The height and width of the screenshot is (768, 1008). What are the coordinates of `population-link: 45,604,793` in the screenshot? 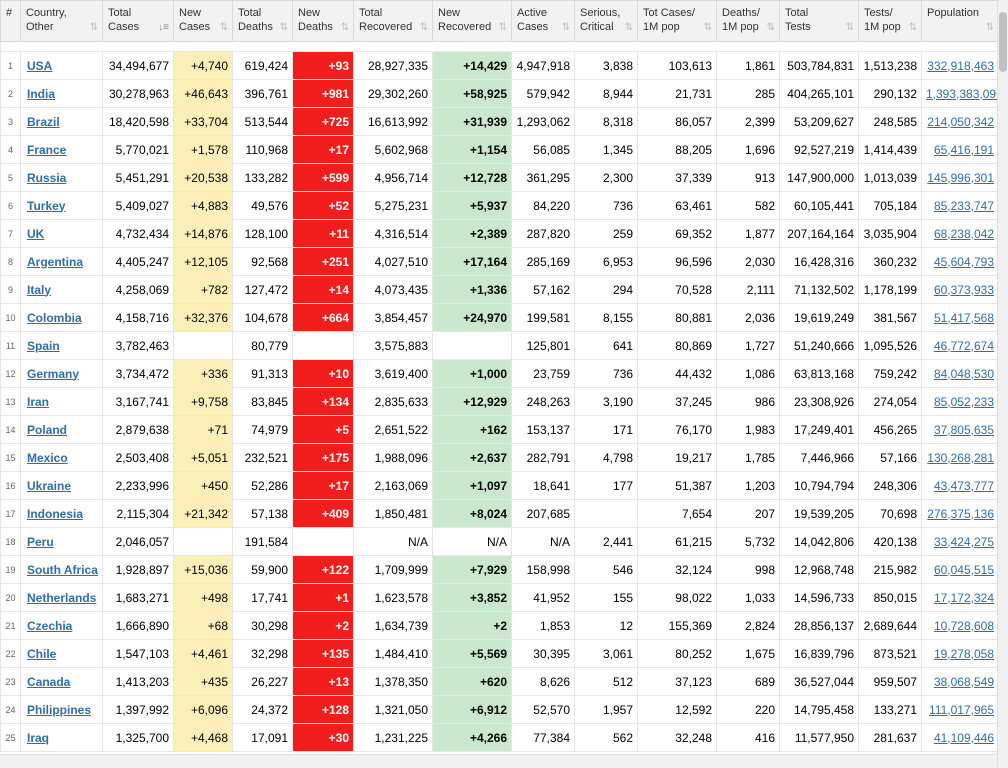 It's located at (964, 262).